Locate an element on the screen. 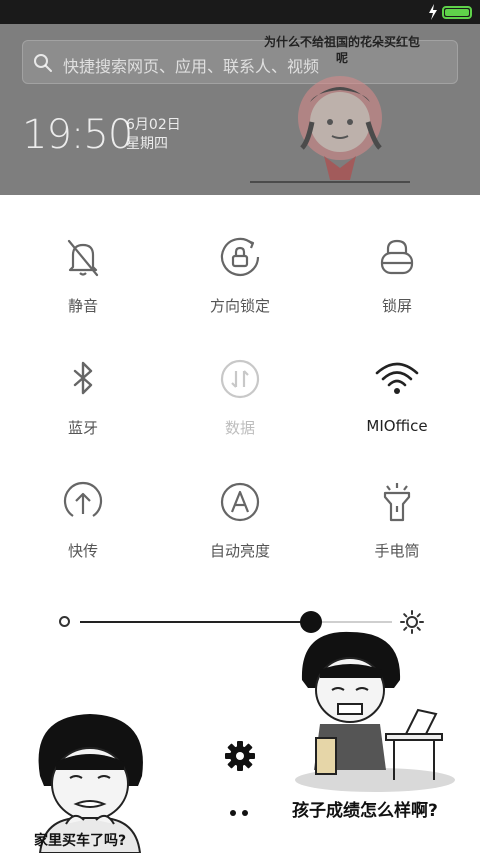  lock-clock: 19:50 is located at coordinates (77, 135).